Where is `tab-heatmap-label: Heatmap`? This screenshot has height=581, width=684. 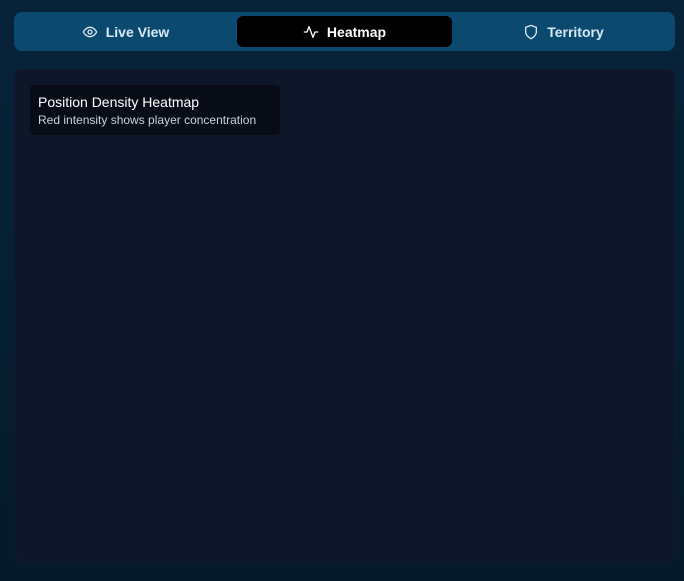 tab-heatmap-label: Heatmap is located at coordinates (356, 31).